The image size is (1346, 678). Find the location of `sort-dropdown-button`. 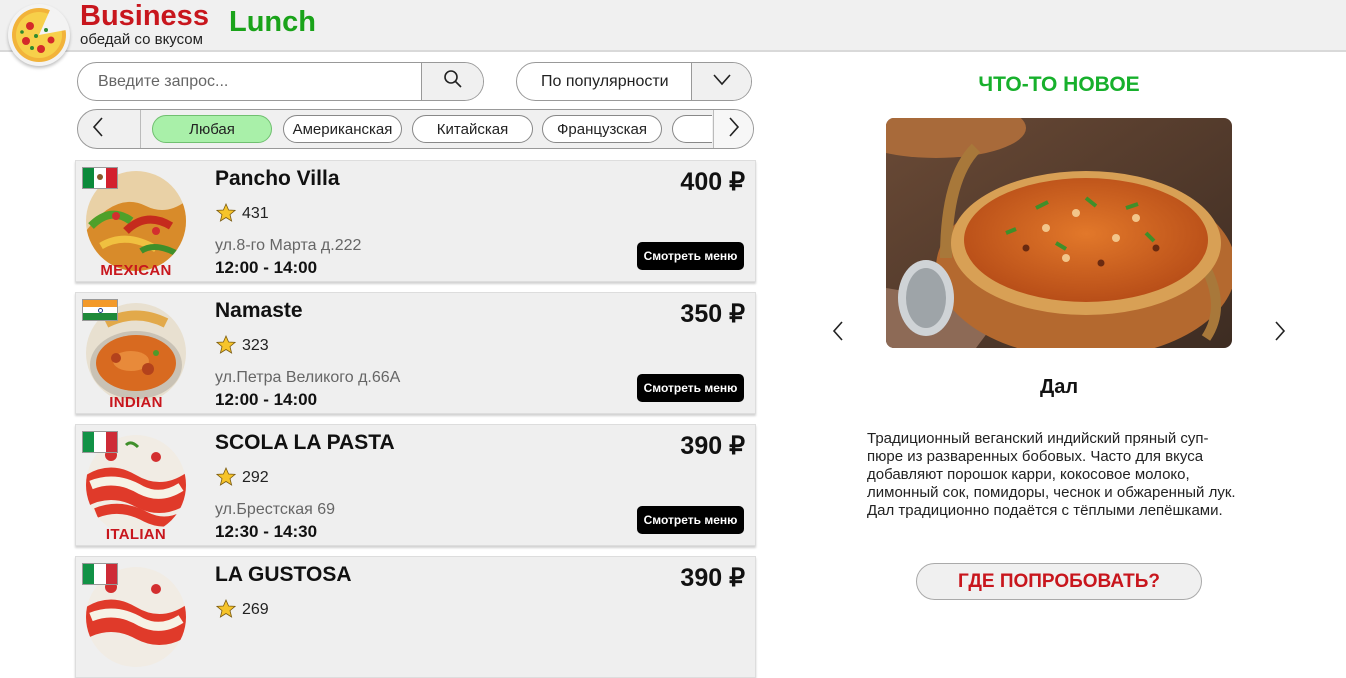

sort-dropdown-button is located at coordinates (721, 81).